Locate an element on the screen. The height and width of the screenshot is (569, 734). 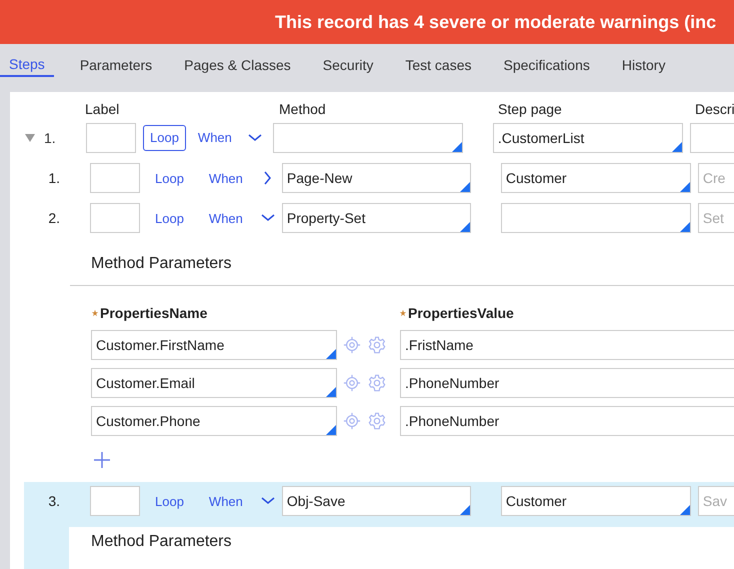
property-name-field: Customer.Phone is located at coordinates (214, 421).